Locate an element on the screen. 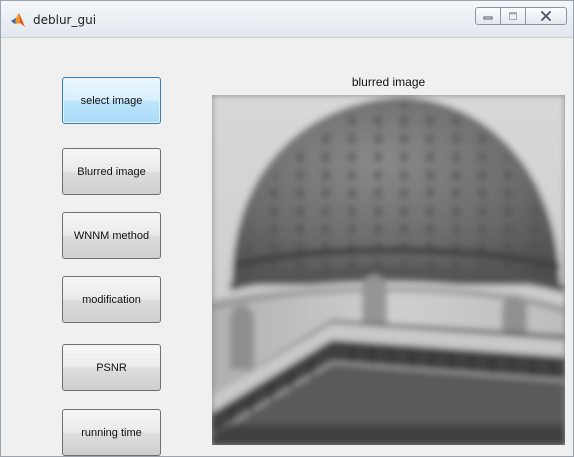 This screenshot has width=574, height=457. window-controls is located at coordinates (521, 17).